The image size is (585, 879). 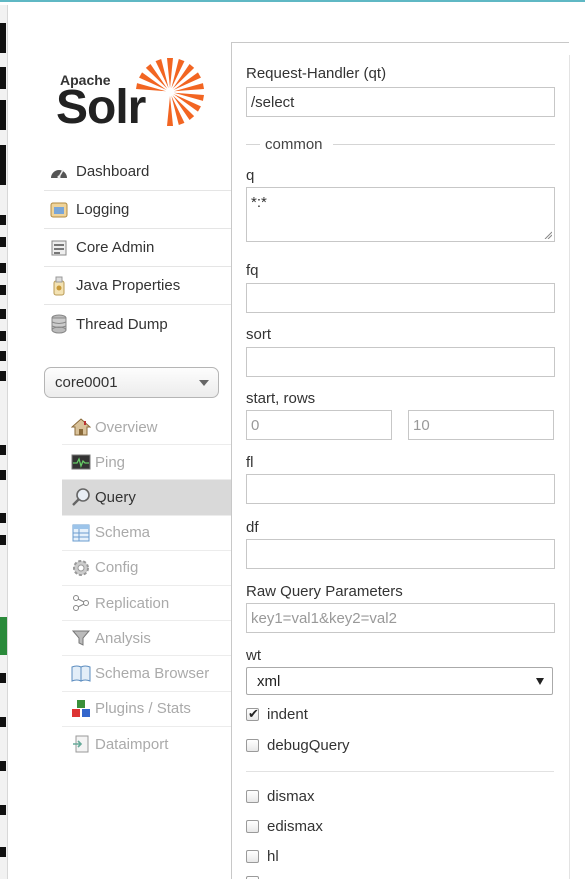 I want to click on ping-icon, so click(x=81, y=462).